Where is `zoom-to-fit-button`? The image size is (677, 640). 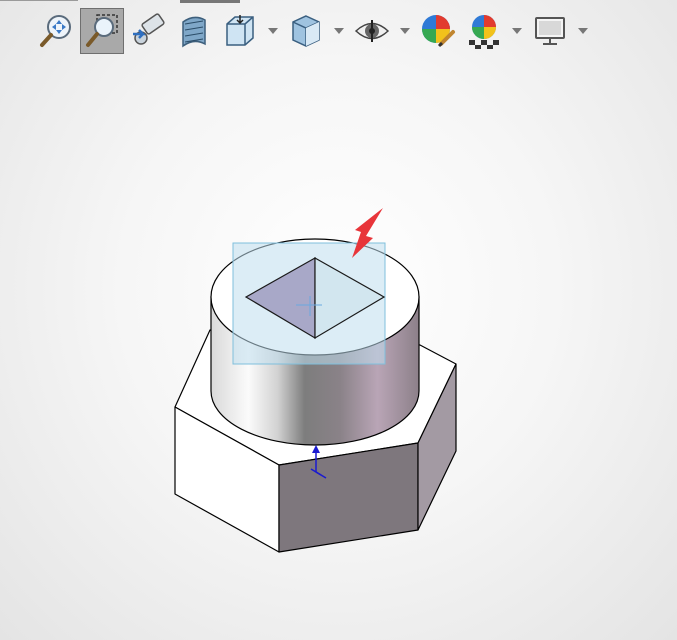 zoom-to-fit-button is located at coordinates (56, 31).